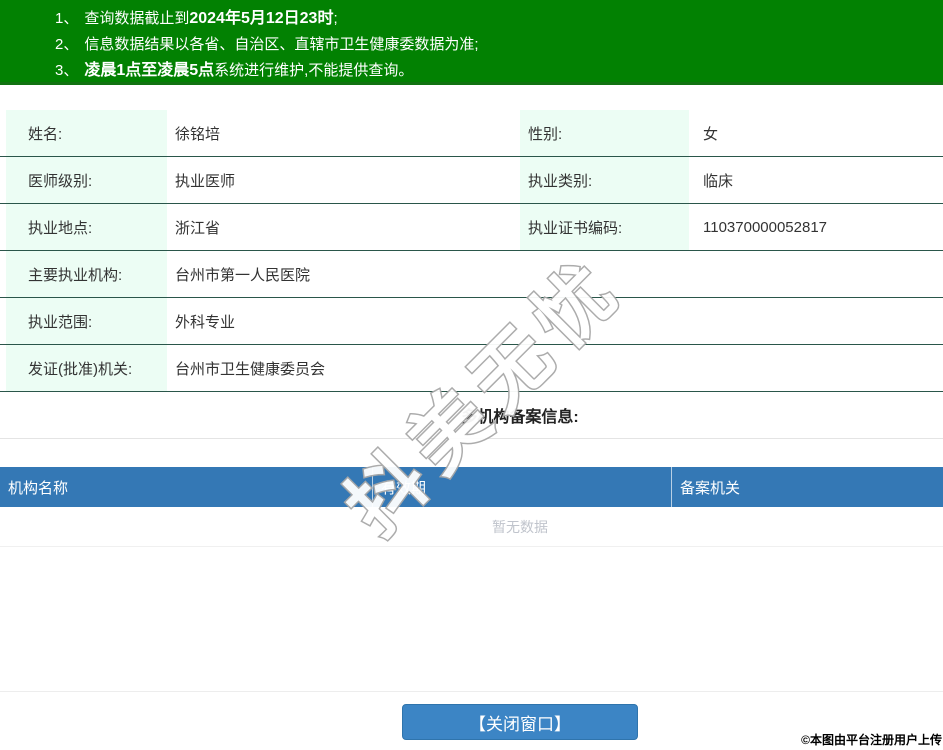 The height and width of the screenshot is (750, 943). I want to click on practice-category-value: 临床, so click(718, 181).